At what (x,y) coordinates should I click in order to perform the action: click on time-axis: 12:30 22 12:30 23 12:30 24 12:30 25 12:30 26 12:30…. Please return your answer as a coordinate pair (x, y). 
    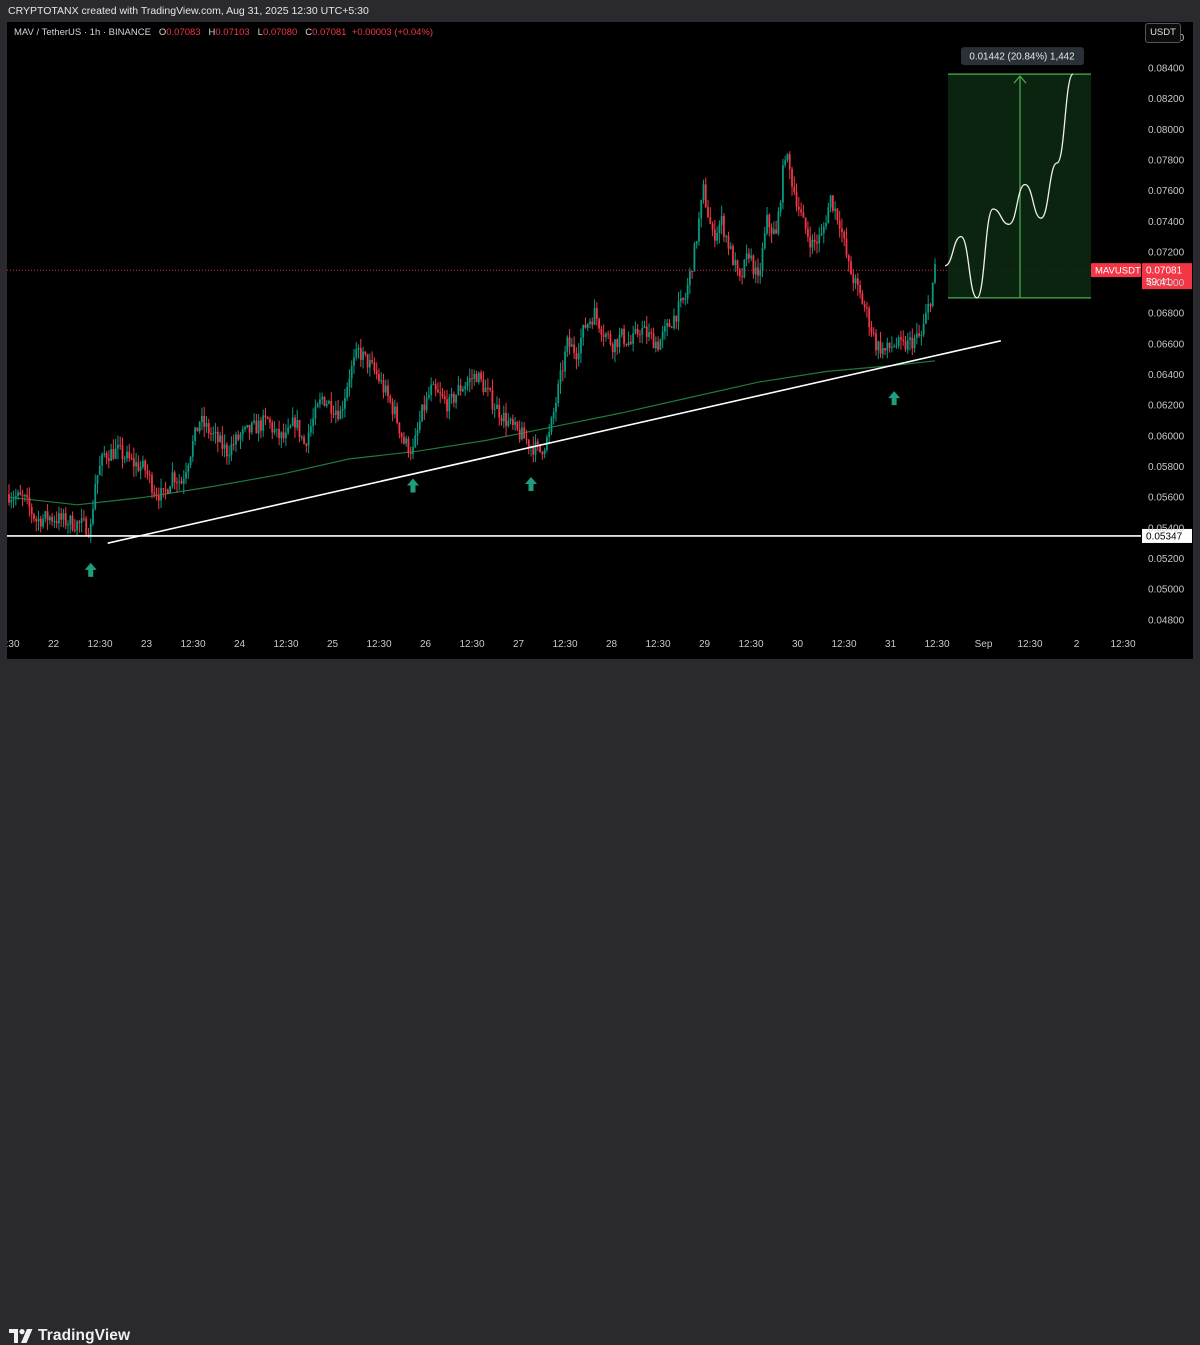
    Looking at the image, I should click on (568, 644).